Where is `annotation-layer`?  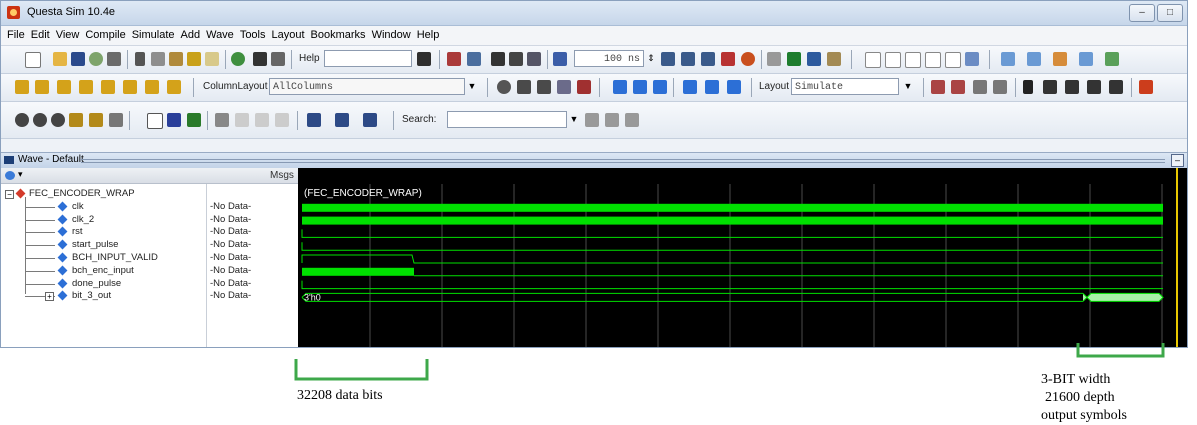
annotation-layer is located at coordinates (729, 362).